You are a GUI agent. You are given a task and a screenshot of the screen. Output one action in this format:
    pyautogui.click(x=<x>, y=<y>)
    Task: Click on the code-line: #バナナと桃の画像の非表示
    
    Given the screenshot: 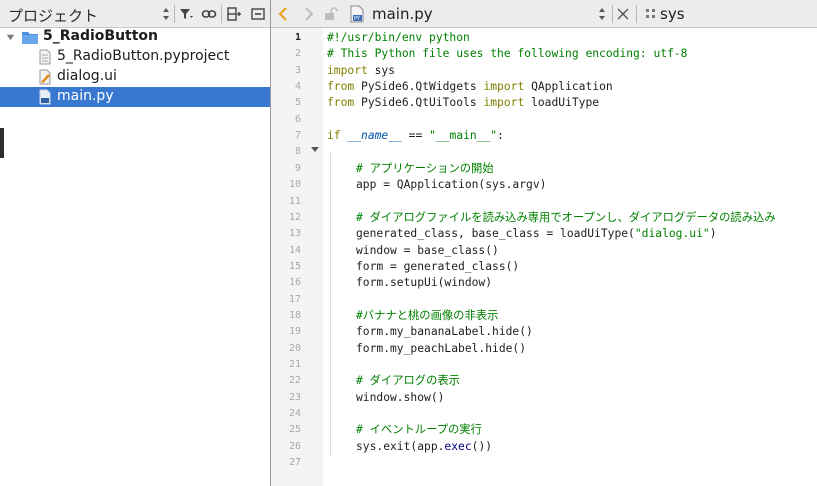 What is the action you would take?
    pyautogui.click(x=427, y=316)
    